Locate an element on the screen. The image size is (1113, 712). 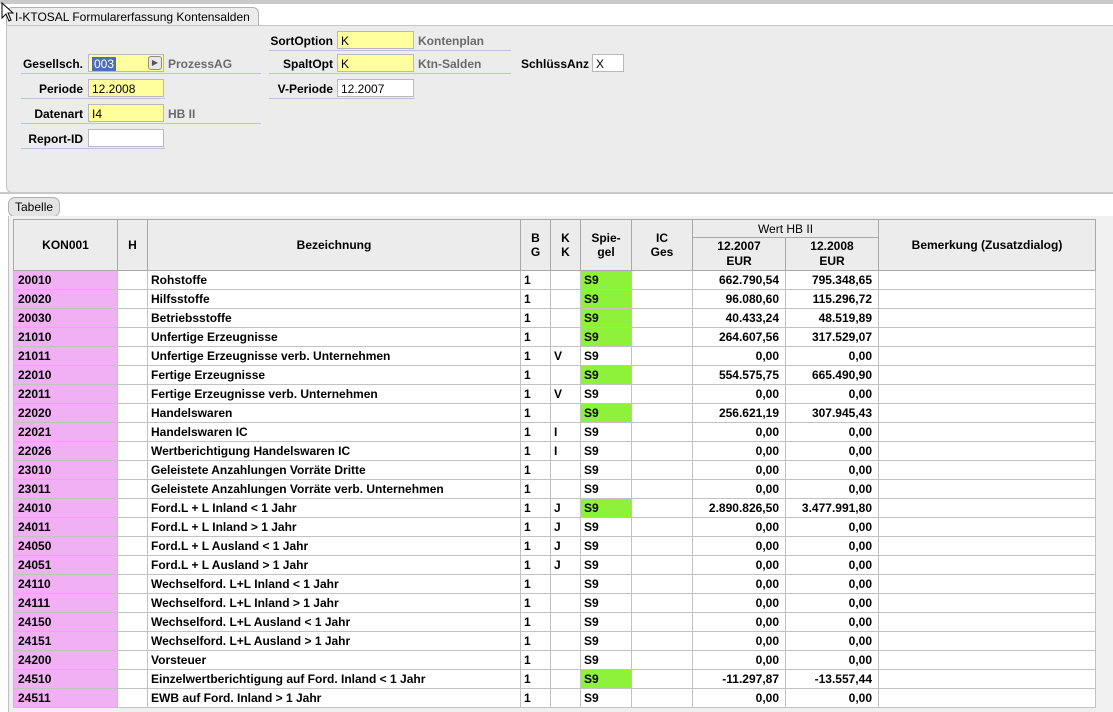
cell-value-2007: -11.297,87 is located at coordinates (739, 679).